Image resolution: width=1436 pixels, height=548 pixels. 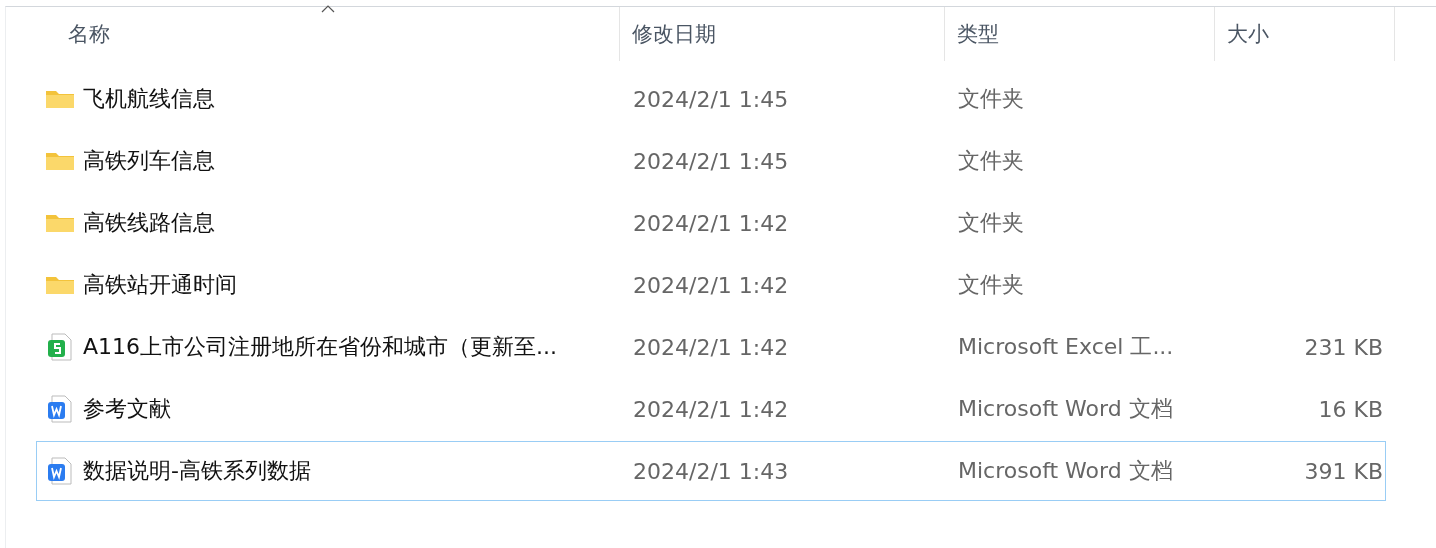 What do you see at coordinates (149, 223) in the screenshot?
I see `file-name: 高铁线路信息` at bounding box center [149, 223].